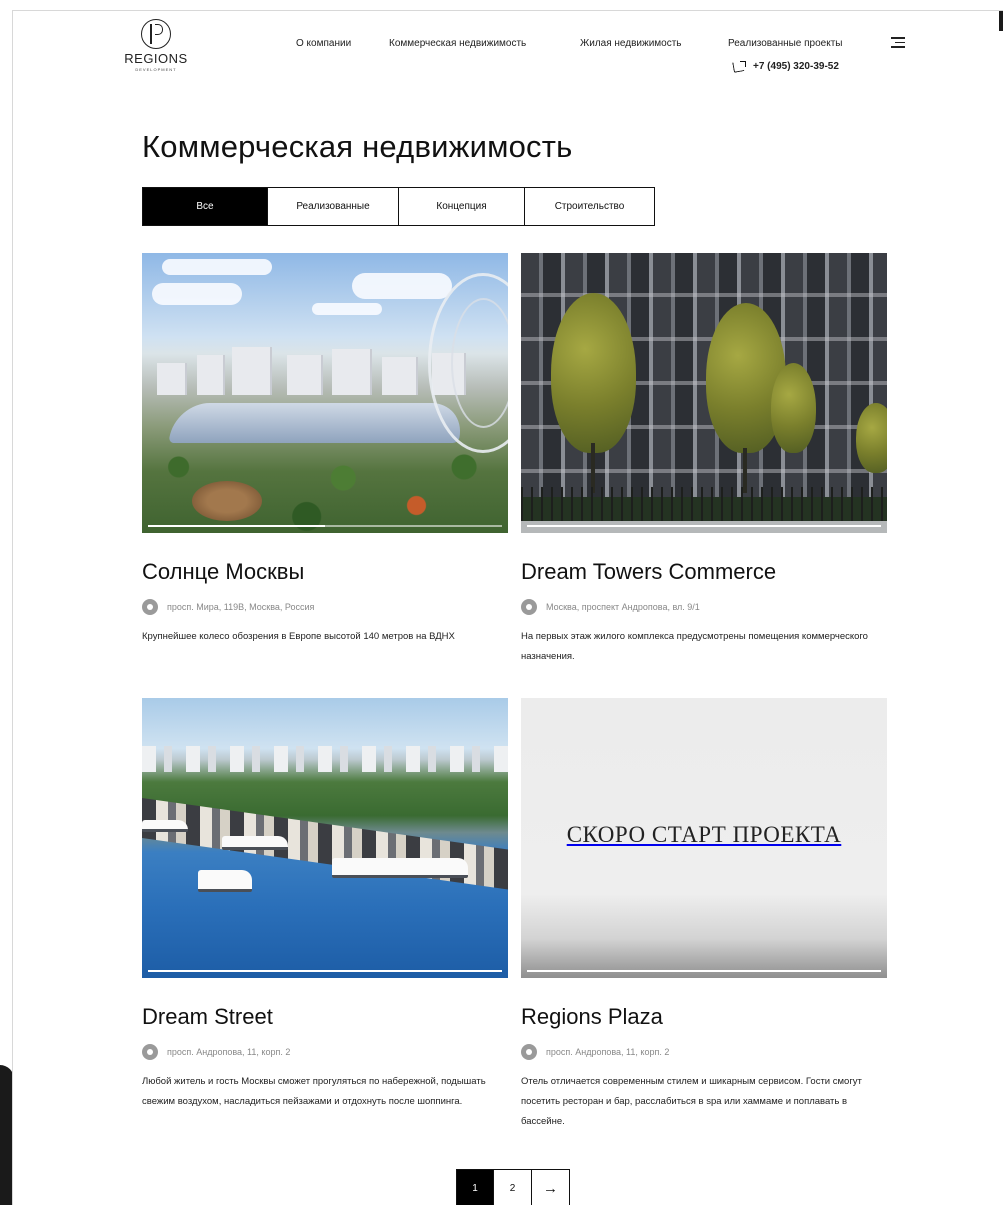 The image size is (1003, 1205). What do you see at coordinates (704, 607) in the screenshot?
I see `project-address: Москва, проспект Андропова, вл. 9/1` at bounding box center [704, 607].